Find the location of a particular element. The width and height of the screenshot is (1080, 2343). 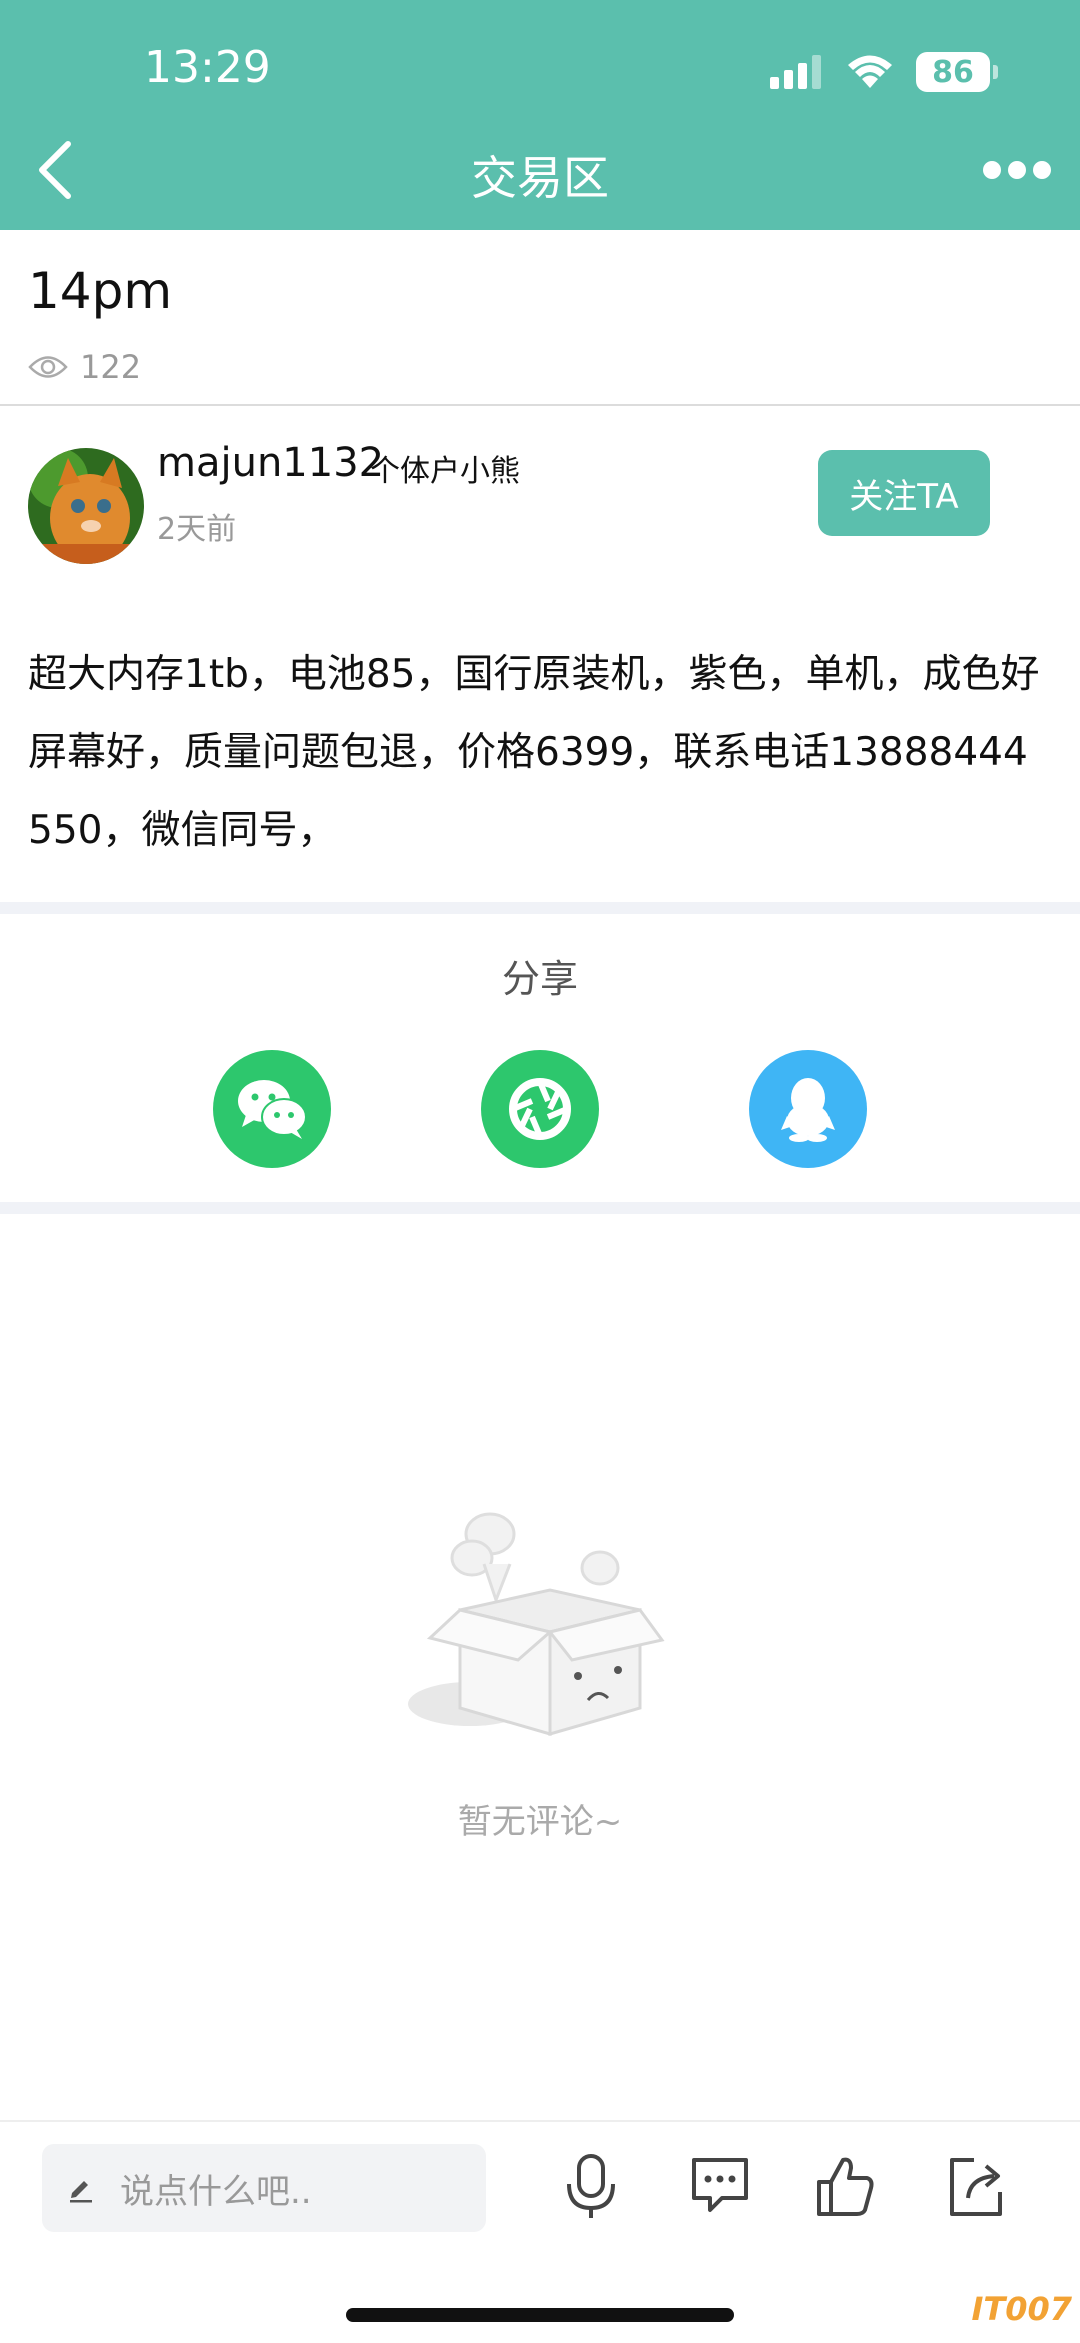

battery-indicator: 86 is located at coordinates (957, 72).